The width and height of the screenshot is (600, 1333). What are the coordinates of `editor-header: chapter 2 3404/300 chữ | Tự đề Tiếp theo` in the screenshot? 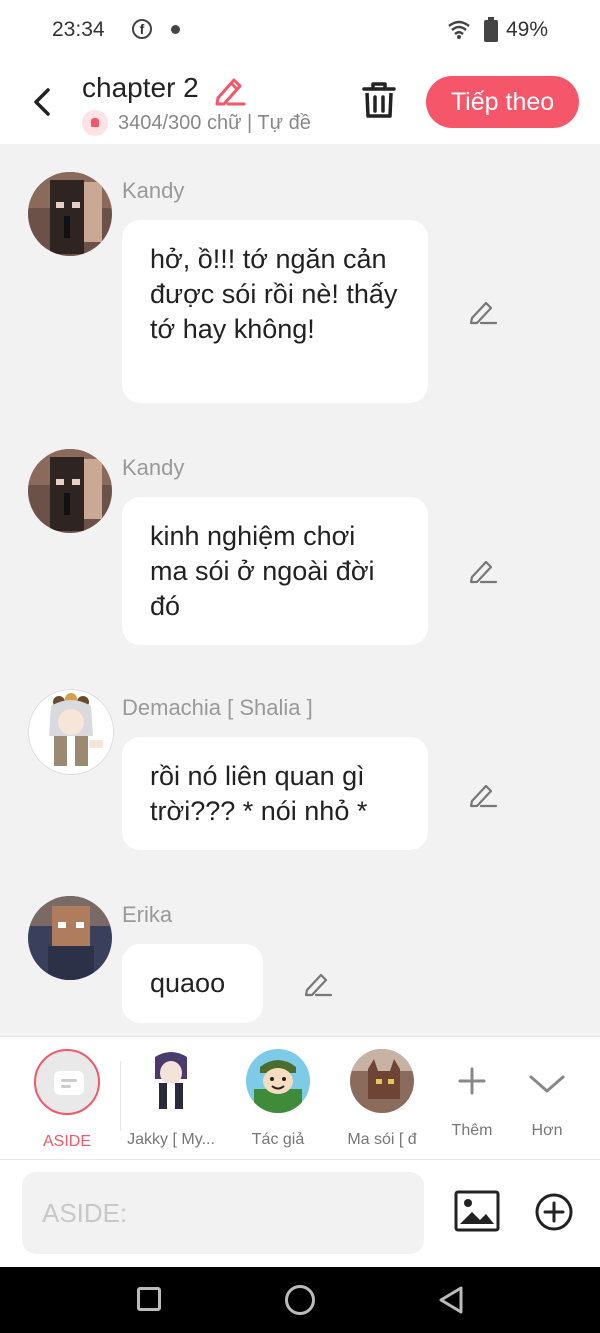 It's located at (300, 103).